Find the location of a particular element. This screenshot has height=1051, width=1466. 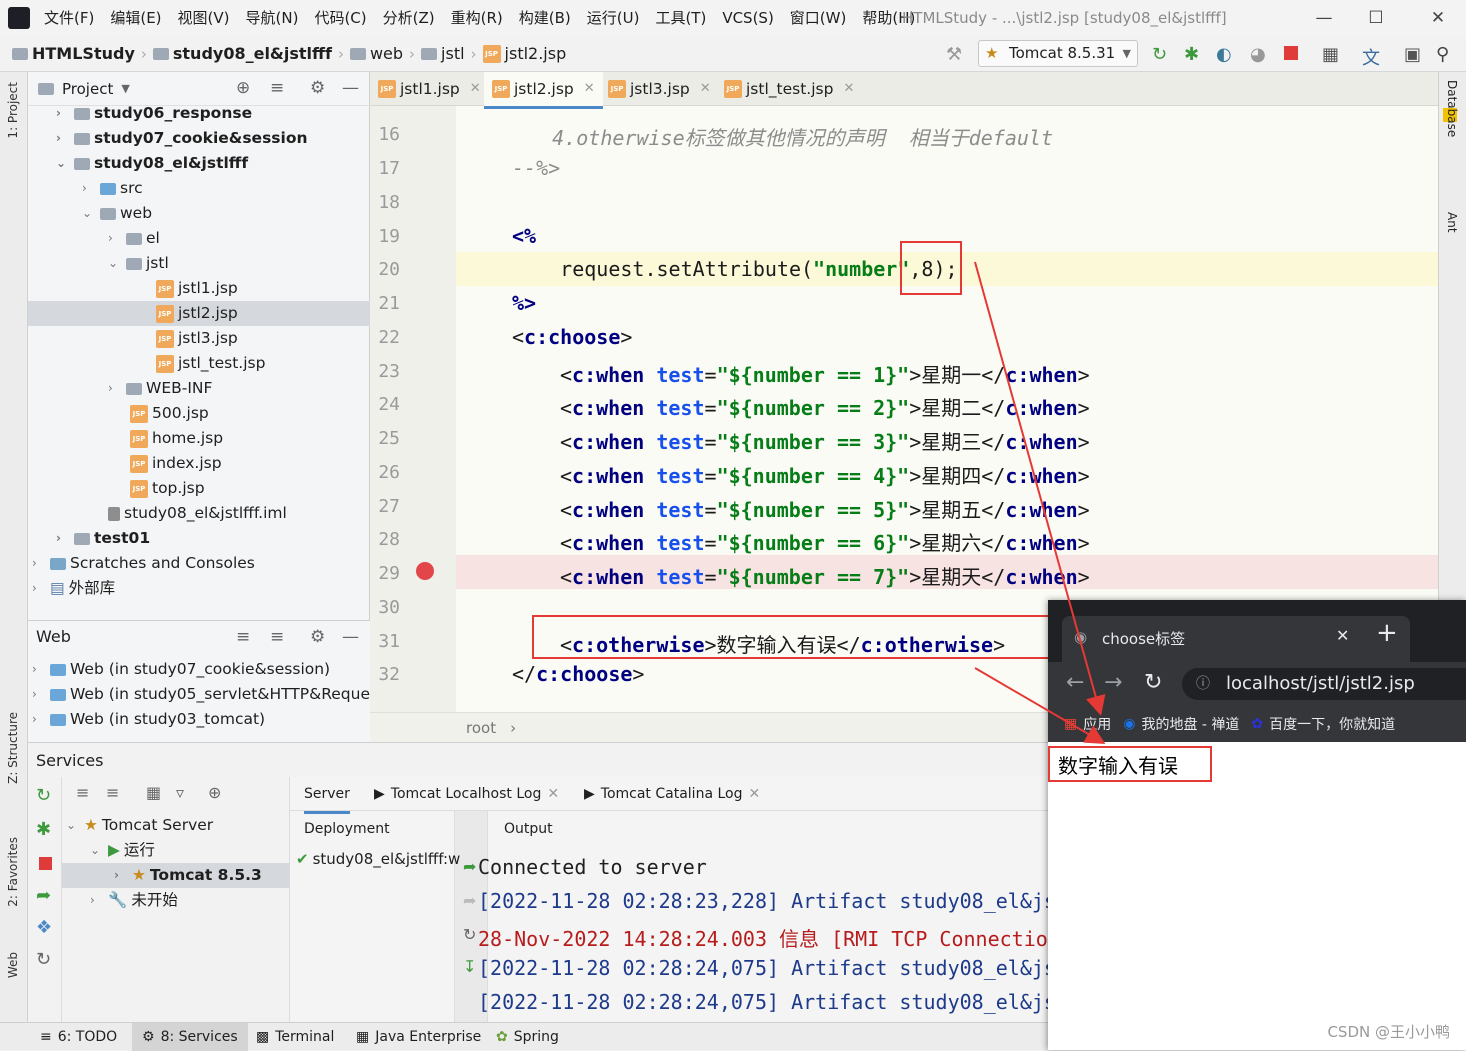

undeploy-icon: ➦ is located at coordinates (469, 900).